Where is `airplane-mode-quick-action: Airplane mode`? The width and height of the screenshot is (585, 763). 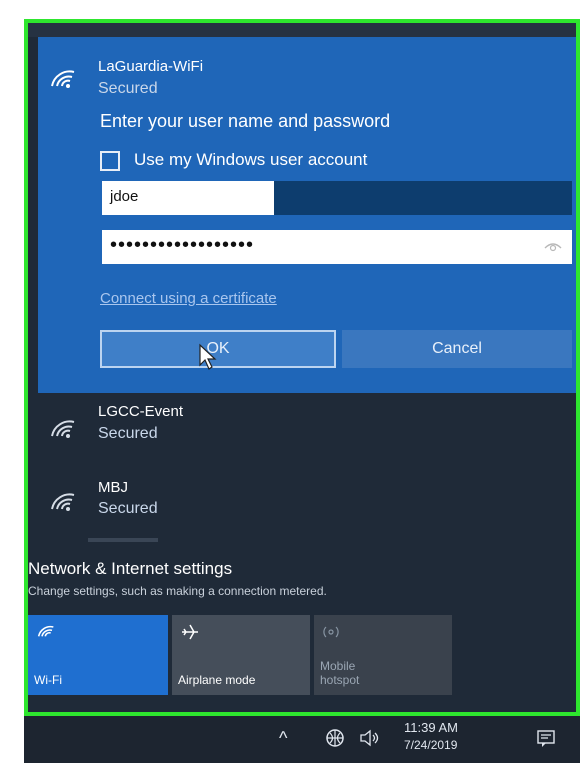
airplane-mode-quick-action: Airplane mode is located at coordinates (241, 655).